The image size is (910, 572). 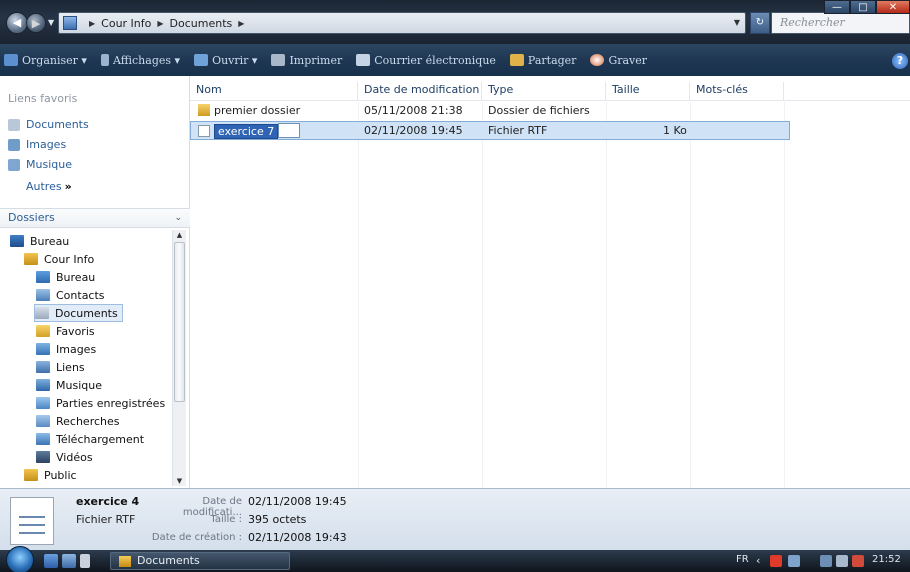 What do you see at coordinates (426, 60) in the screenshot?
I see `email-button: Courrier électronique` at bounding box center [426, 60].